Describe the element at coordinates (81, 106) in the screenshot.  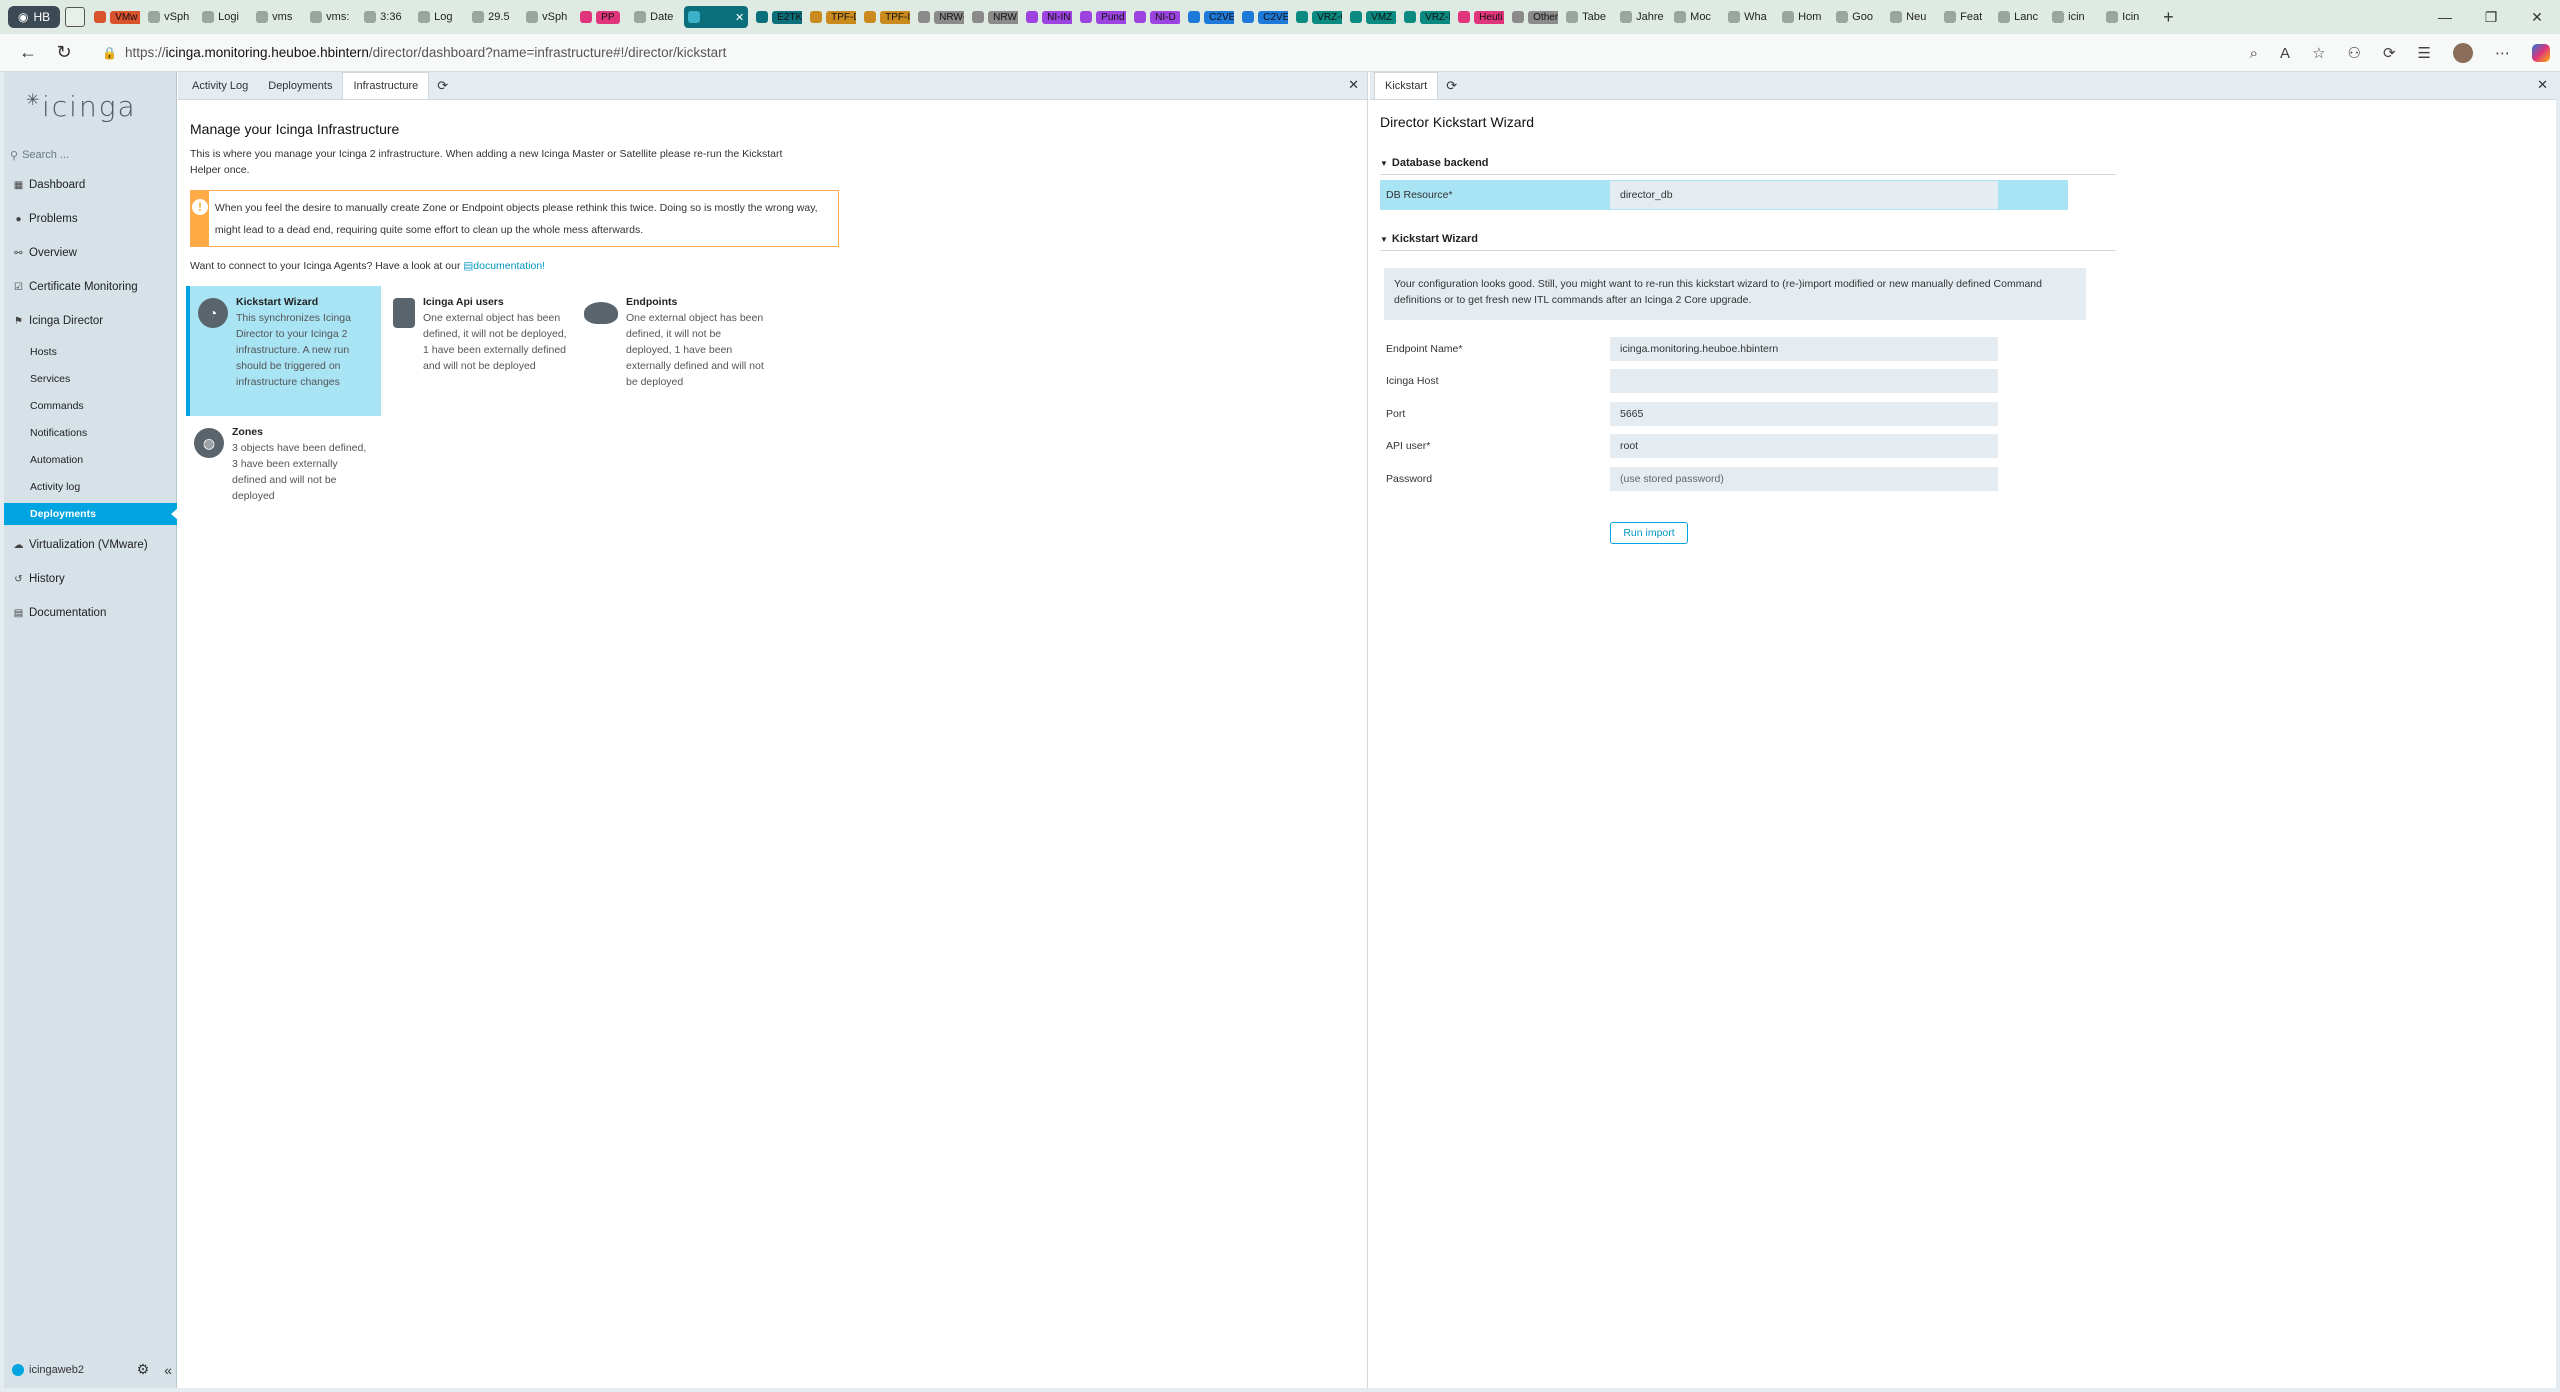
I see `icinga-logo: ✳ icinga` at that location.